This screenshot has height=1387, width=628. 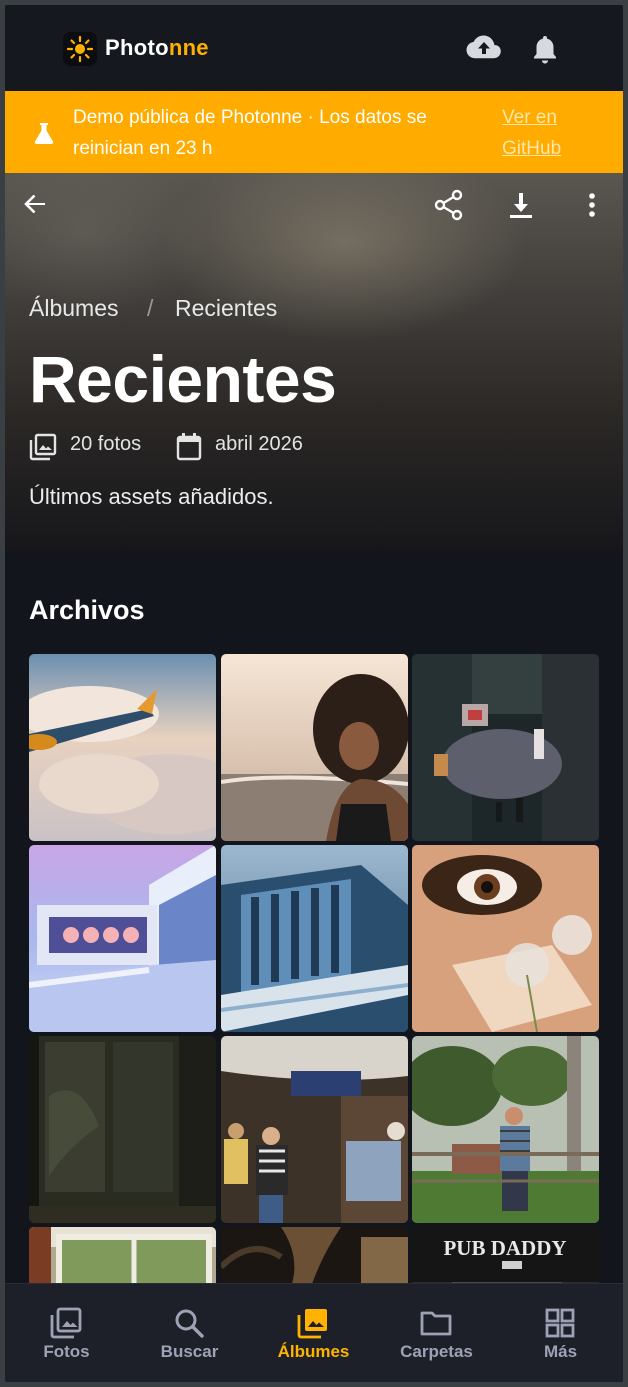 What do you see at coordinates (157, 48) in the screenshot?
I see `app-brand: Photonne` at bounding box center [157, 48].